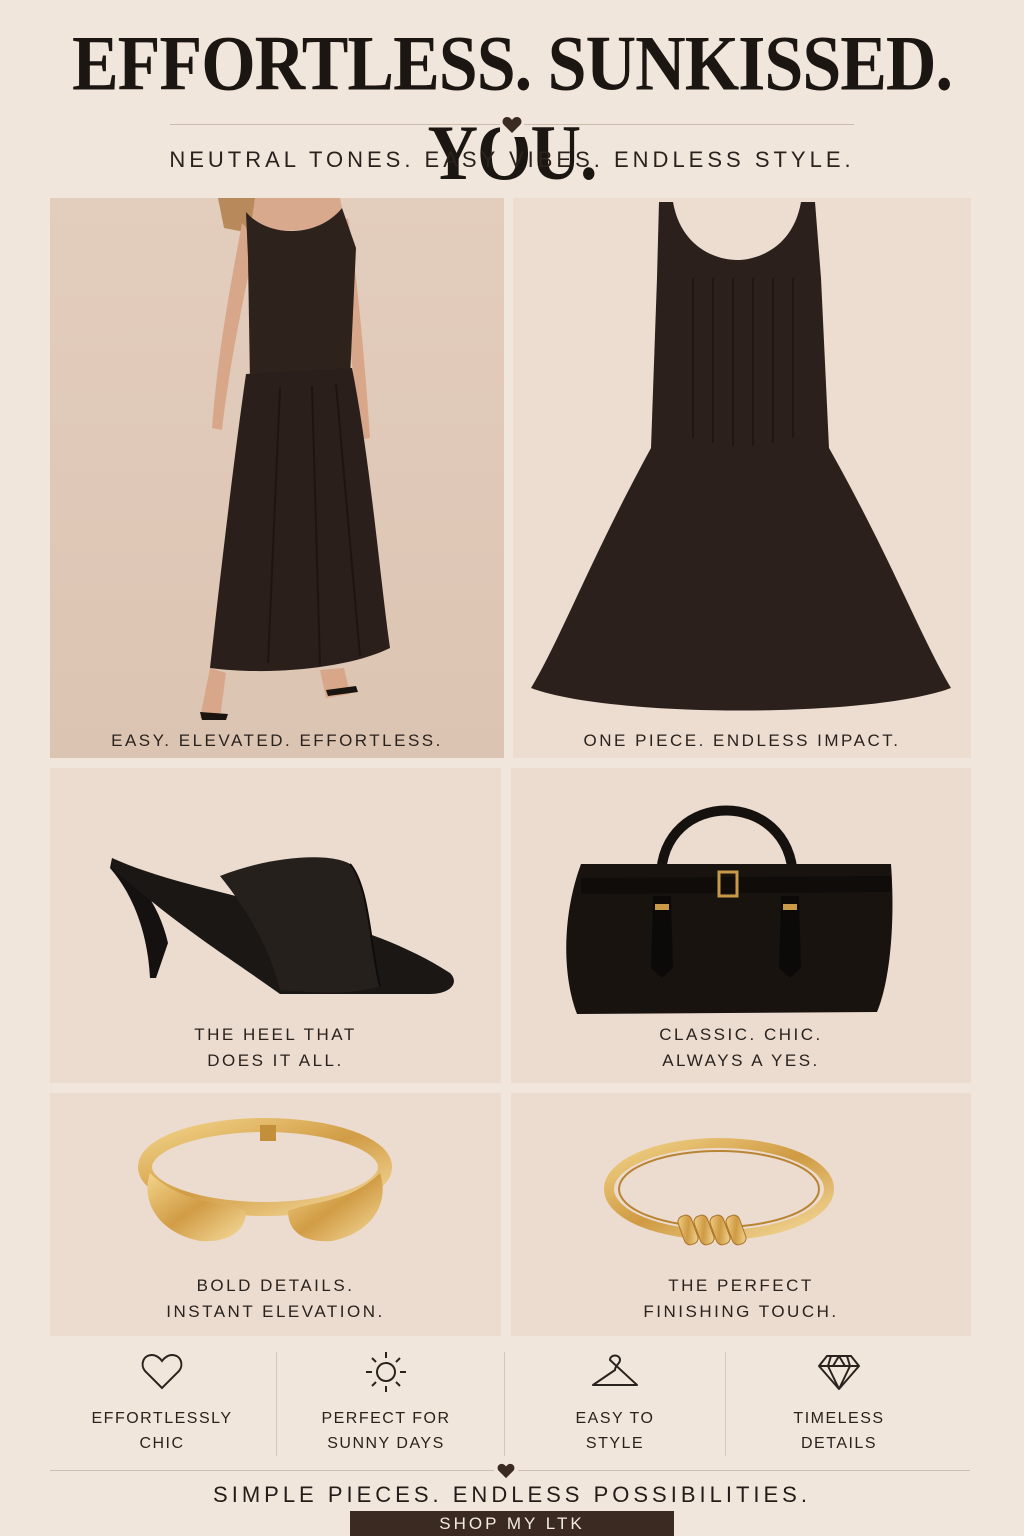 The image size is (1024, 1536). I want to click on feature-effortlessly-chic: EFFORTLESSLY CHIC, so click(162, 1405).